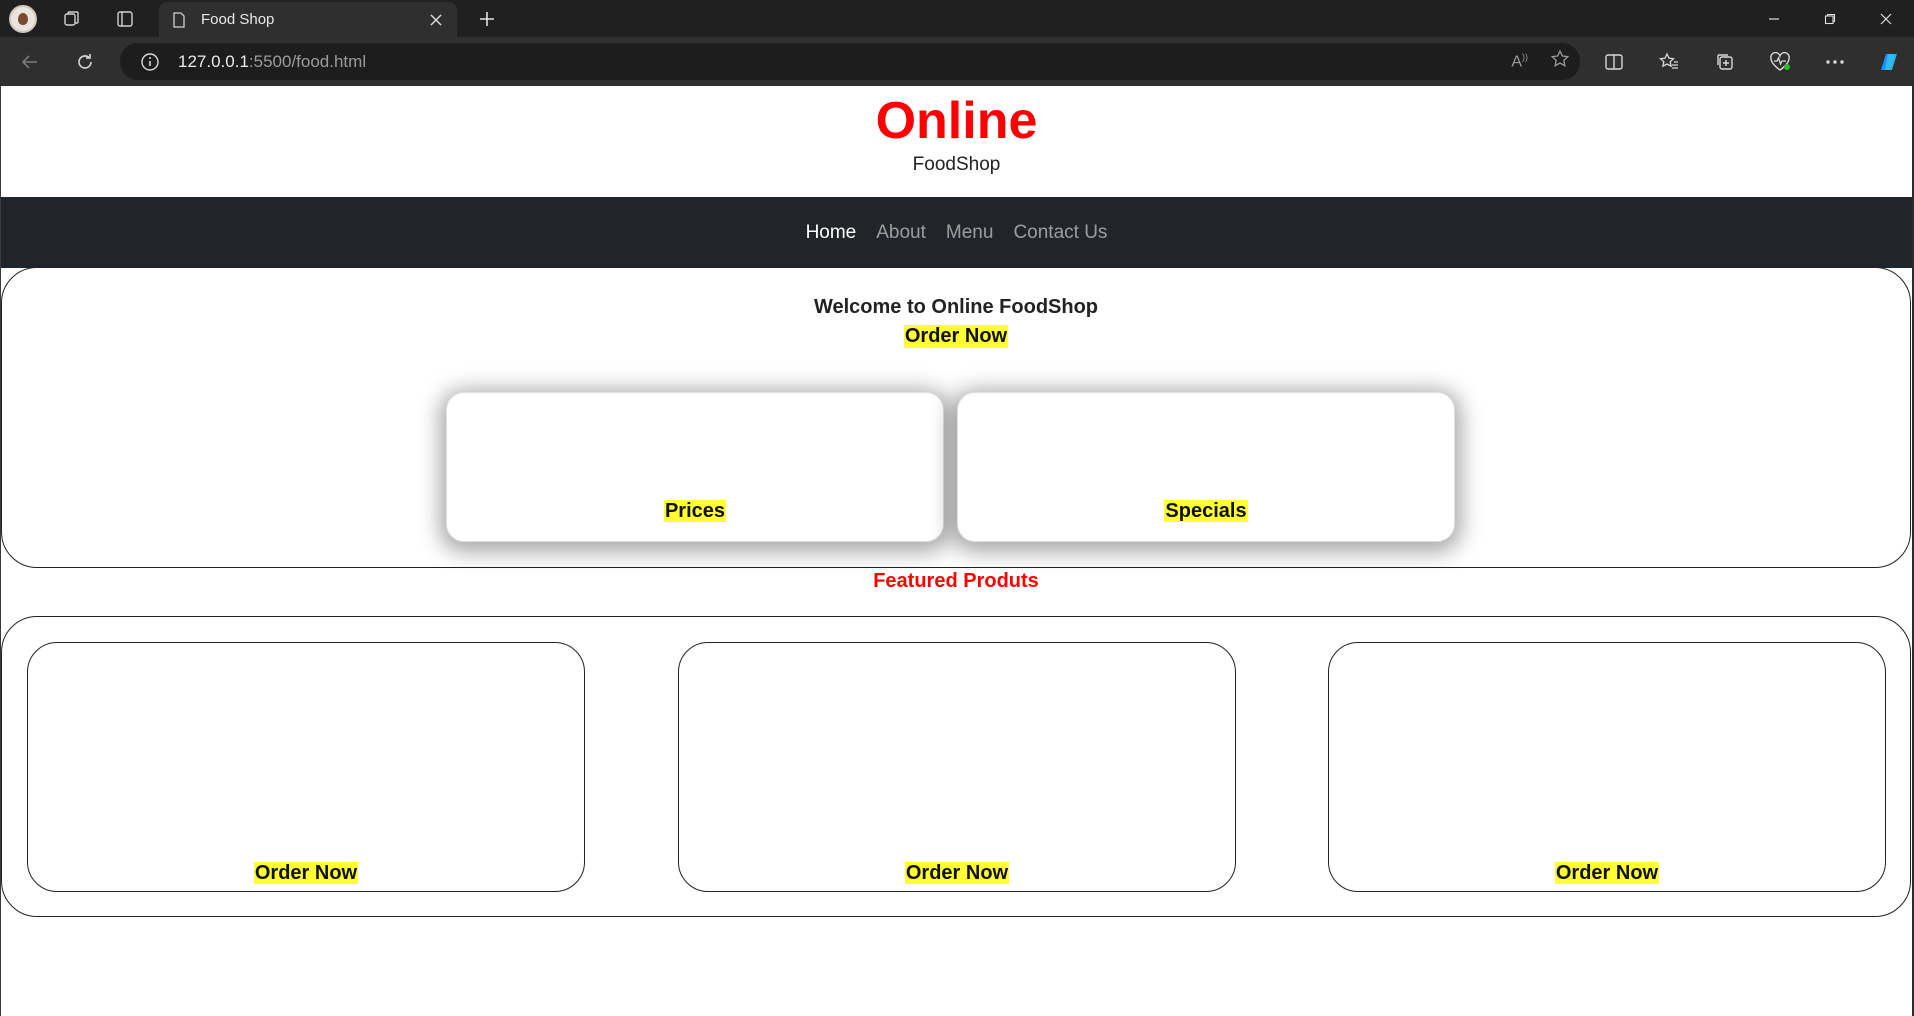  Describe the element at coordinates (1889, 62) in the screenshot. I see `copilot-icon` at that location.